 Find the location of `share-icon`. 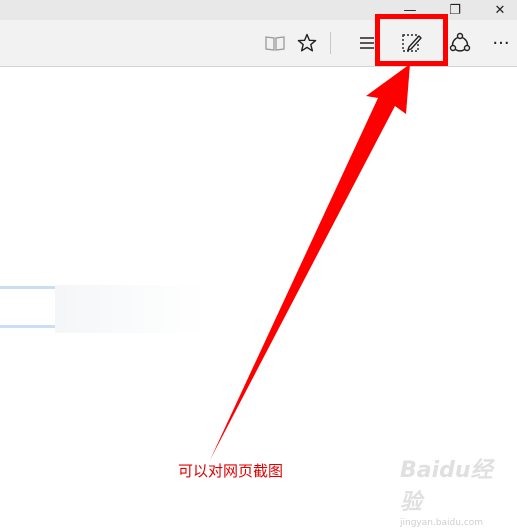

share-icon is located at coordinates (460, 42).